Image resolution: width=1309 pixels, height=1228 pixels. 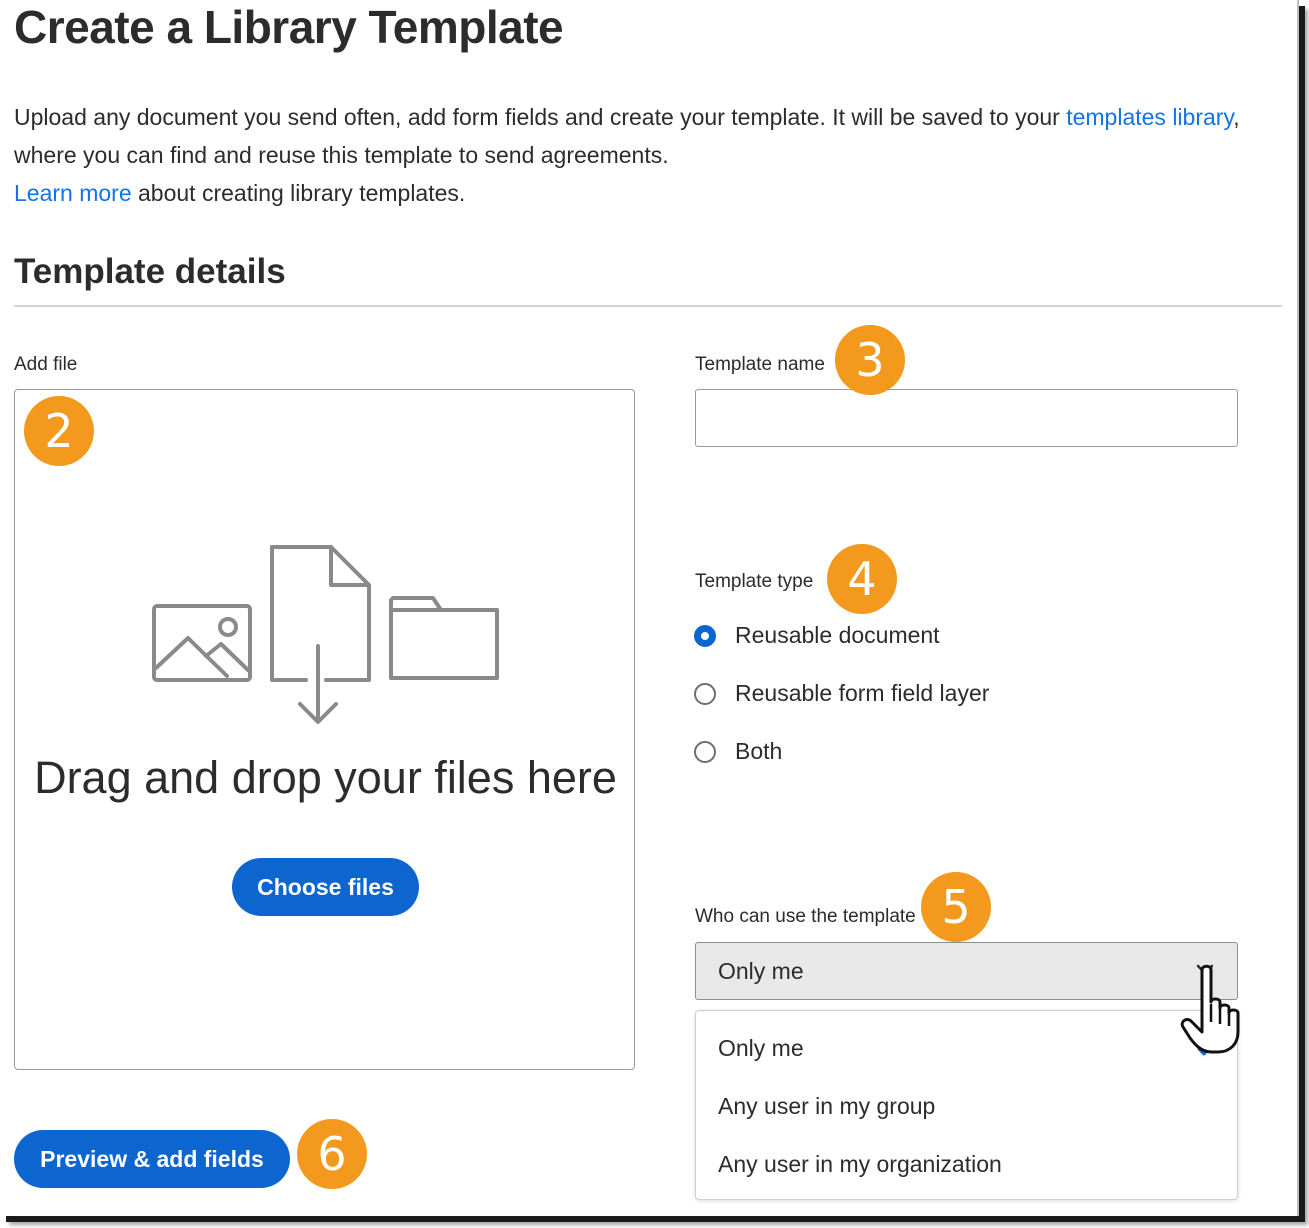 I want to click on image-icon, so click(x=202, y=643).